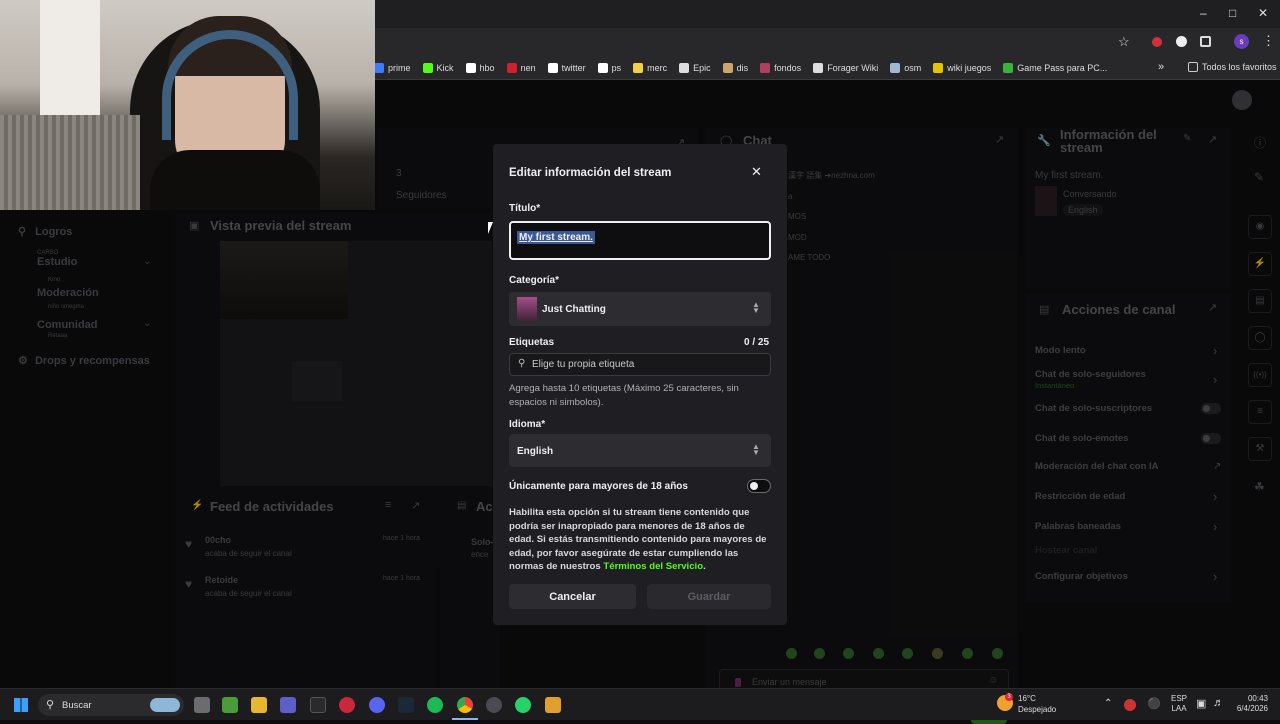 The width and height of the screenshot is (1280, 724). What do you see at coordinates (759, 486) in the screenshot?
I see `adult-content-toggle` at bounding box center [759, 486].